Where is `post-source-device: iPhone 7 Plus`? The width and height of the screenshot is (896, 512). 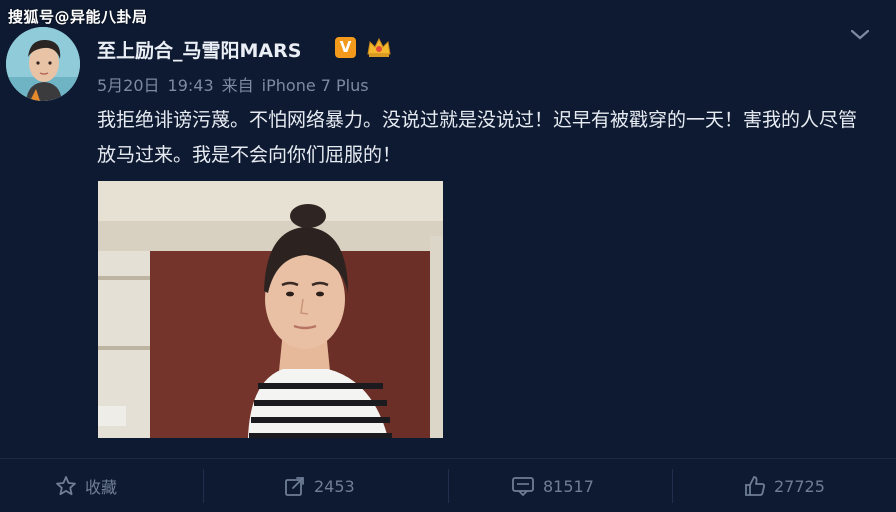 post-source-device: iPhone 7 Plus is located at coordinates (315, 85).